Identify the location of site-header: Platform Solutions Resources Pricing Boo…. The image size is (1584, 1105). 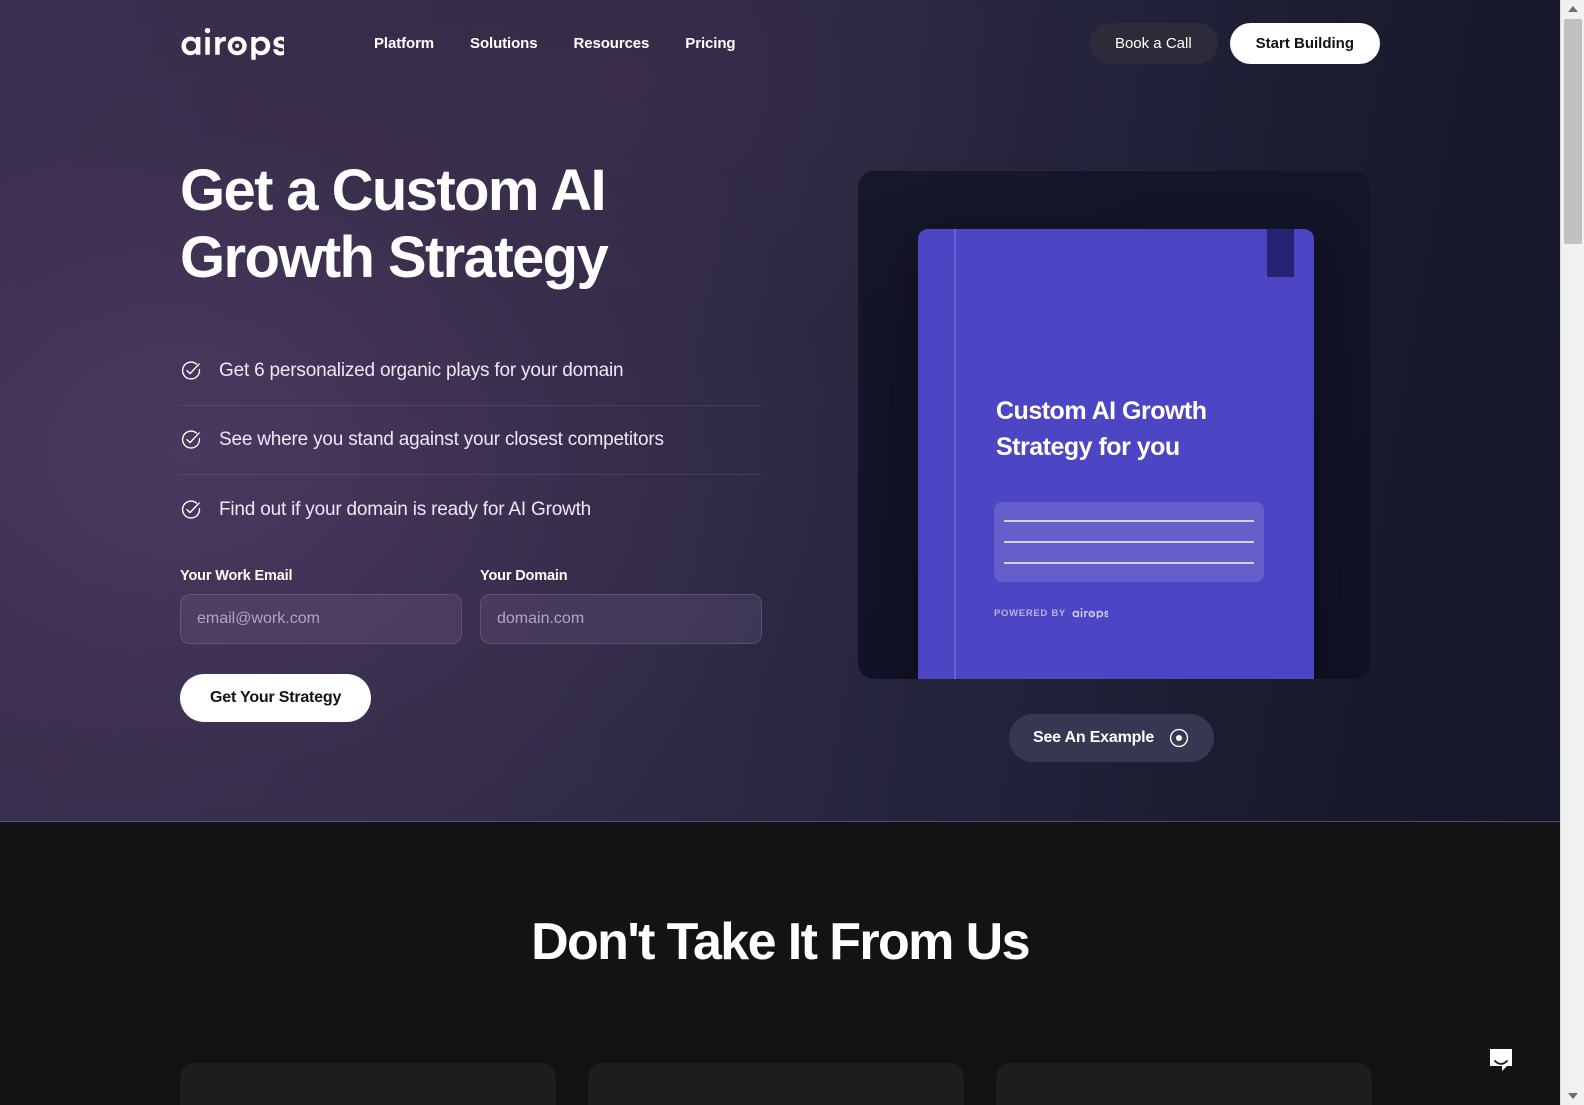
(780, 43).